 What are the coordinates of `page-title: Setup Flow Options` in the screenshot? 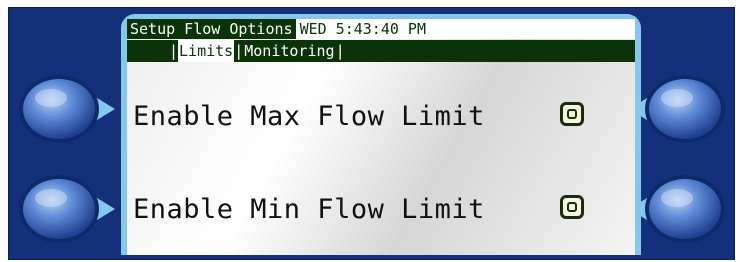 It's located at (211, 29).